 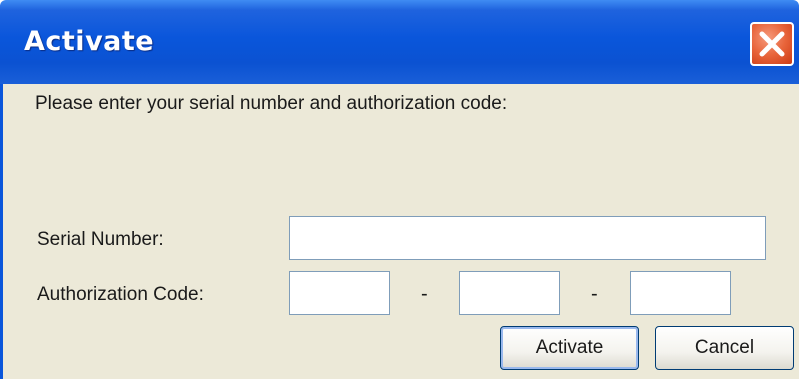 What do you see at coordinates (527, 238) in the screenshot?
I see `serial-number-input` at bounding box center [527, 238].